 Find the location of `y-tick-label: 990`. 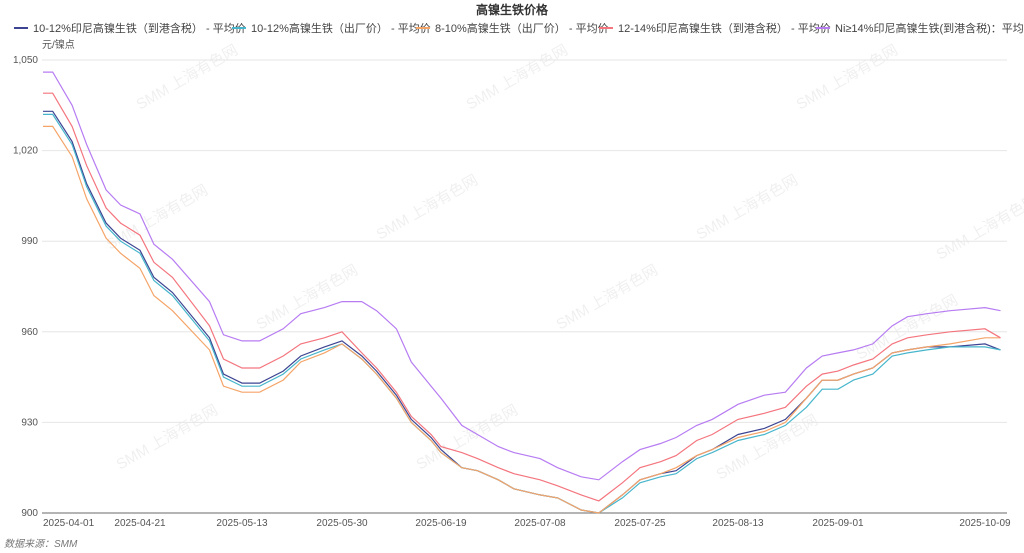

y-tick-label: 990 is located at coordinates (29, 241).